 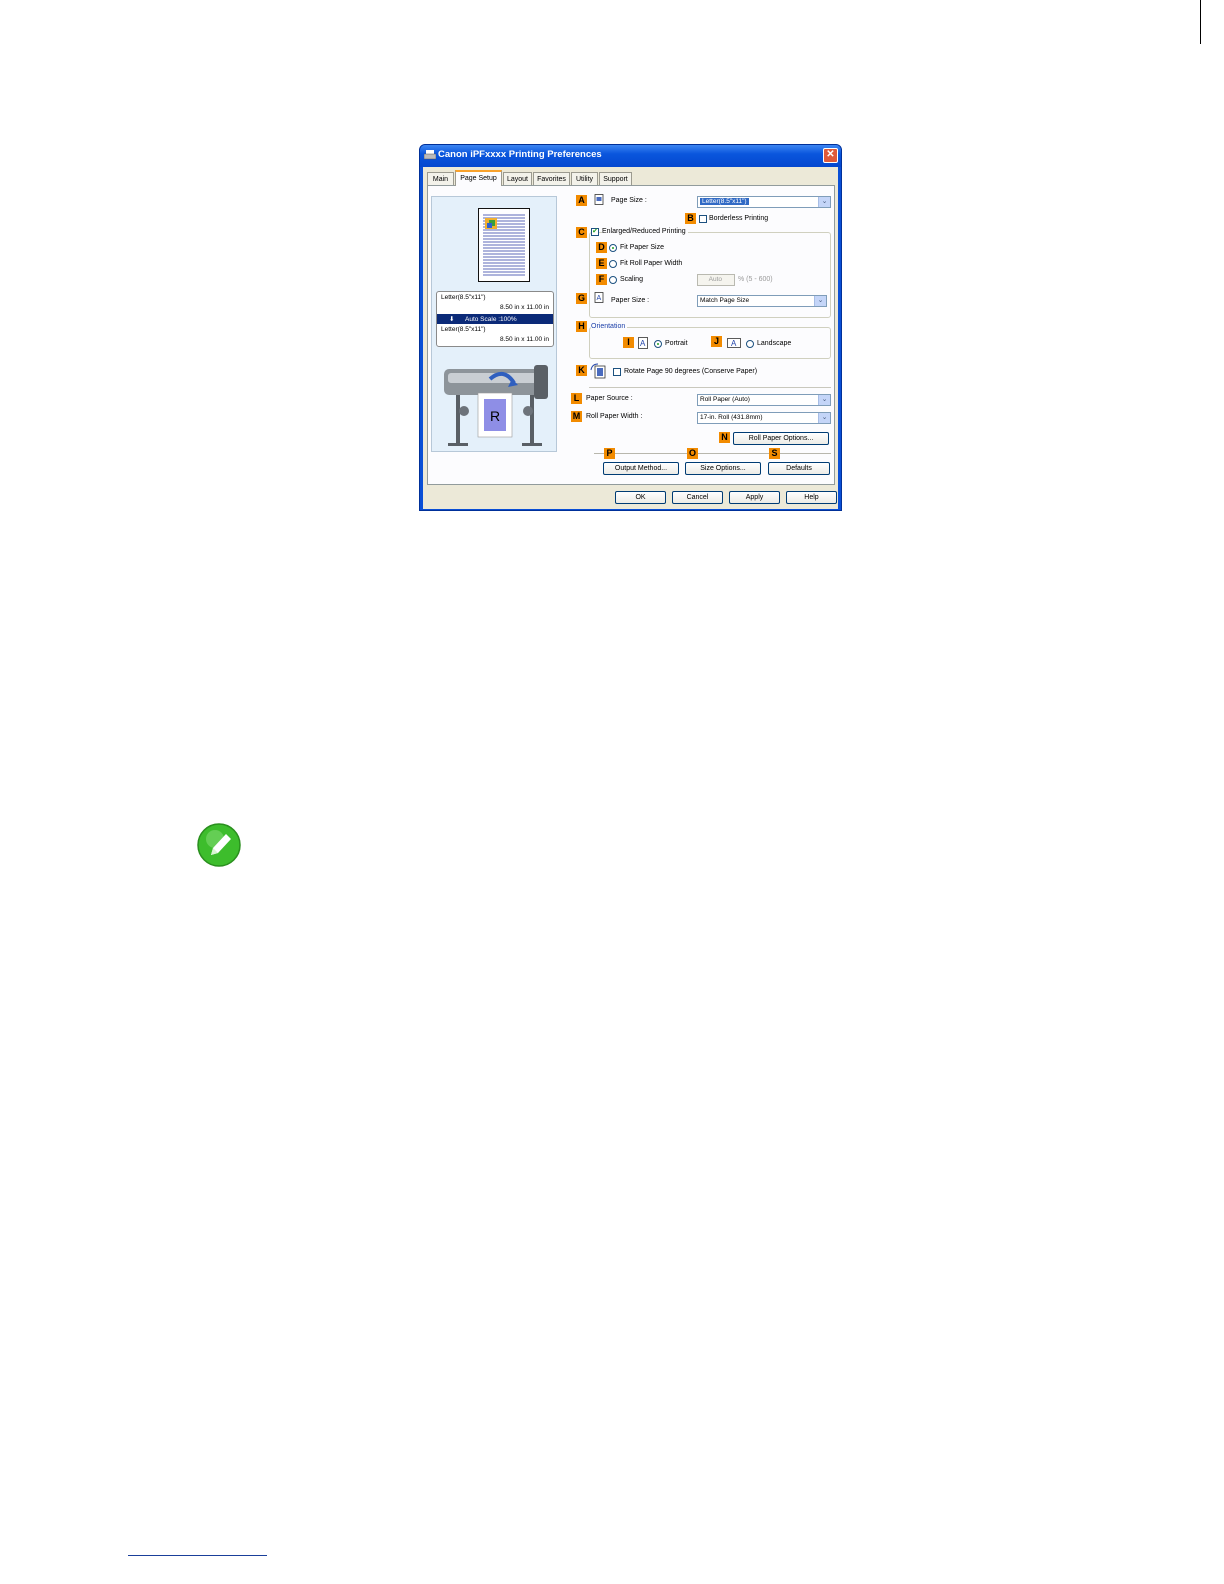 What do you see at coordinates (617, 372) in the screenshot?
I see `rotate-page-checkbox` at bounding box center [617, 372].